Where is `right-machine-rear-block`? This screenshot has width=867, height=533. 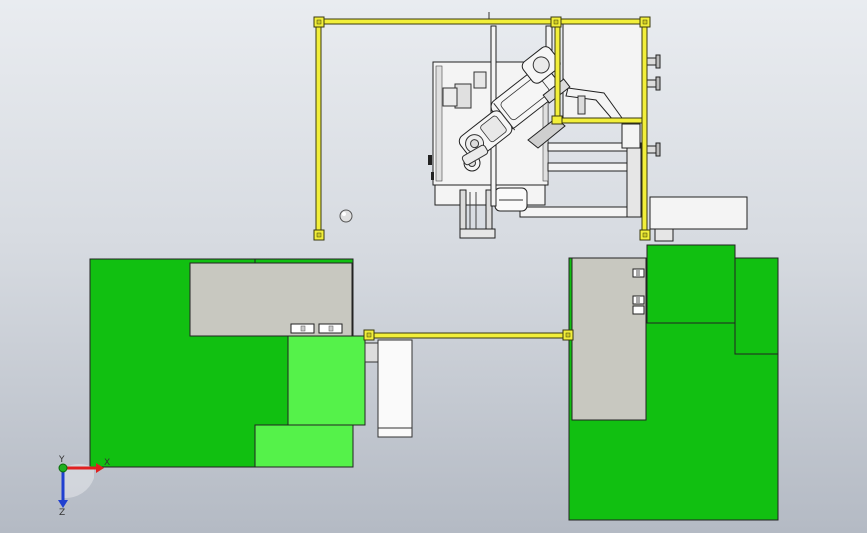 right-machine-rear-block is located at coordinates (756, 306).